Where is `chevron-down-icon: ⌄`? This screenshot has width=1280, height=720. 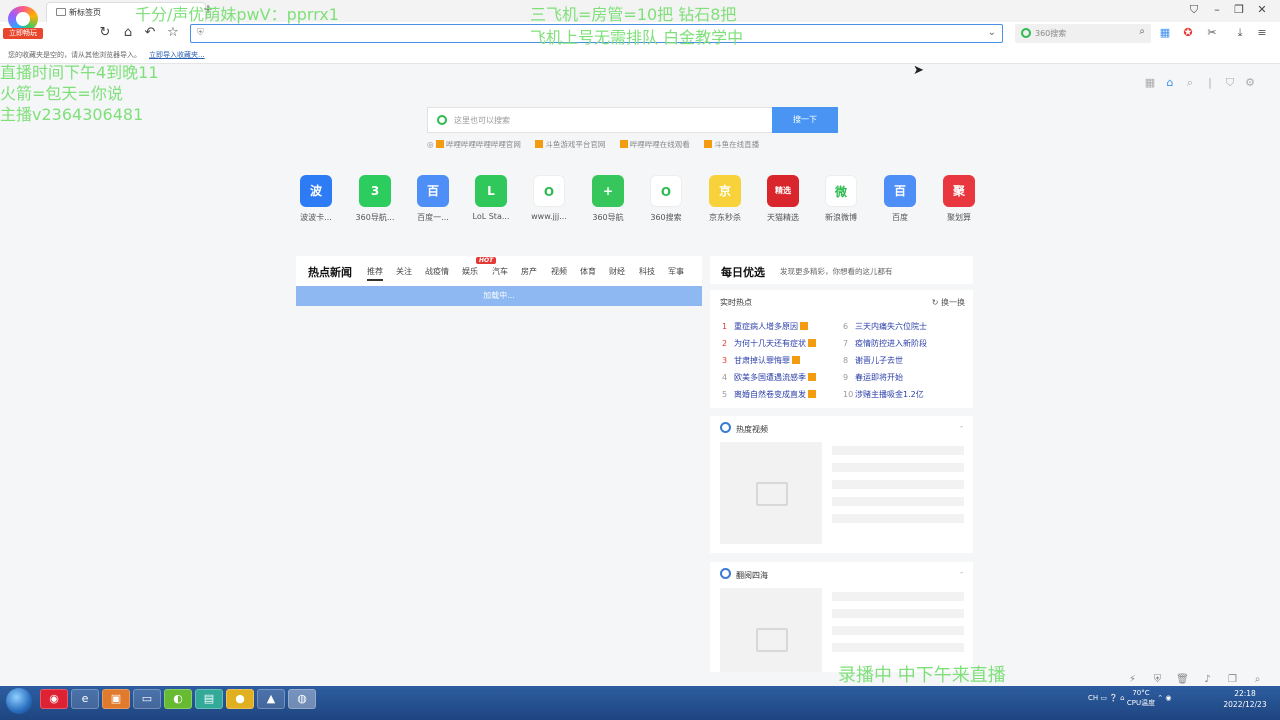
chevron-down-icon: ⌄ is located at coordinates (992, 32).